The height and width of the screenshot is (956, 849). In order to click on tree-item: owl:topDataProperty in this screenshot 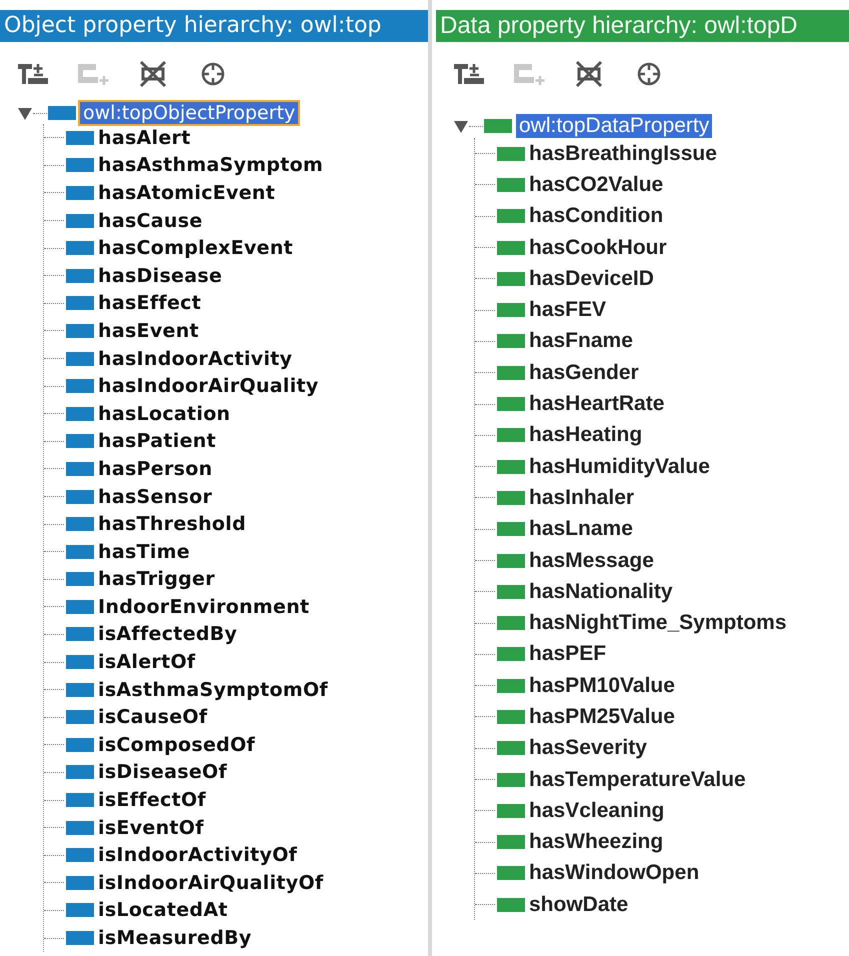, I will do `click(614, 126)`.